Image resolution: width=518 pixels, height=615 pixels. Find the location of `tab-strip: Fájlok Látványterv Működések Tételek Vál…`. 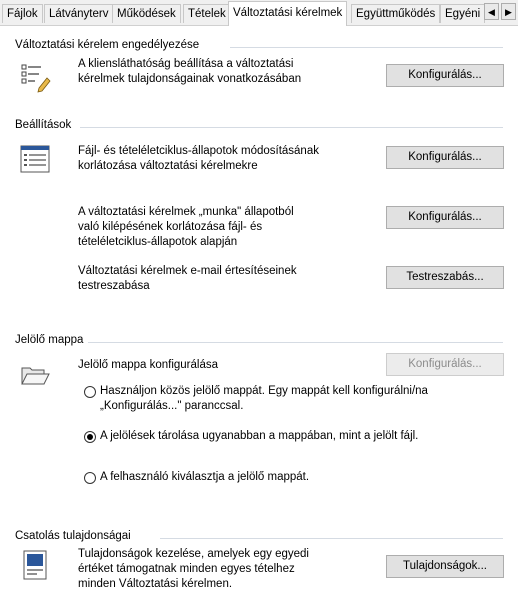

tab-strip: Fájlok Látványterv Működések Tételek Vál… is located at coordinates (259, 13).